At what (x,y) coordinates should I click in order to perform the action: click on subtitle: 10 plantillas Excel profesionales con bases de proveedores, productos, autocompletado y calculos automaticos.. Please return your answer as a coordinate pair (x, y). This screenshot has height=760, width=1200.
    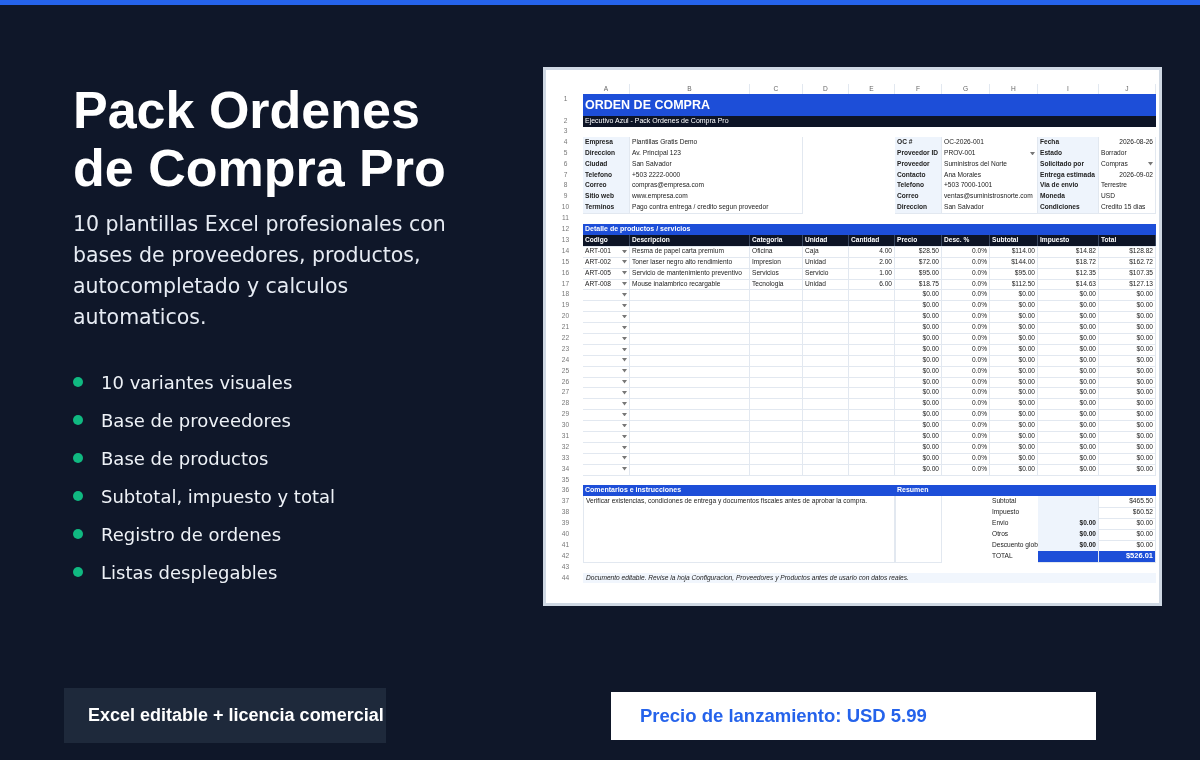
    Looking at the image, I should click on (260, 271).